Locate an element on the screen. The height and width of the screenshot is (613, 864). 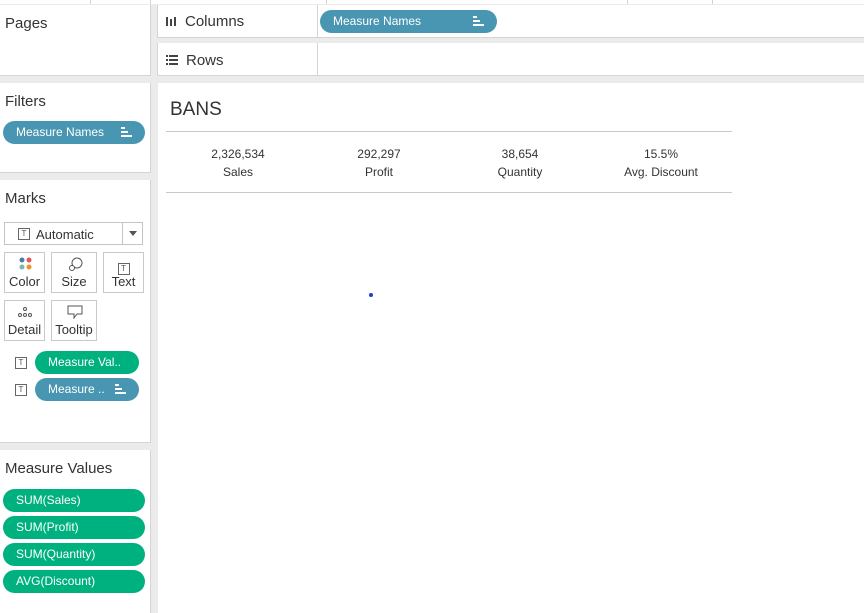
filters-card: Filters Measure Names is located at coordinates (75, 128).